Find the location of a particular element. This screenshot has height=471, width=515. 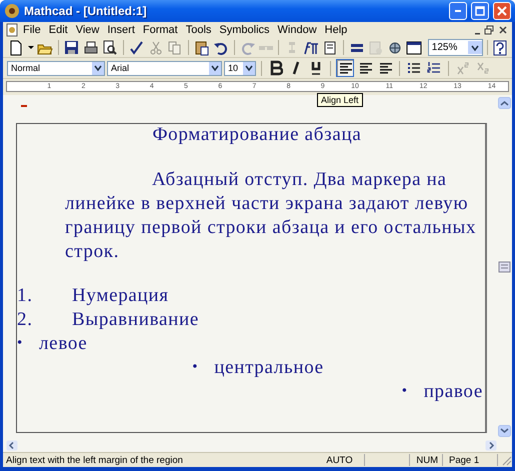

numbered-list-icon is located at coordinates (434, 68).